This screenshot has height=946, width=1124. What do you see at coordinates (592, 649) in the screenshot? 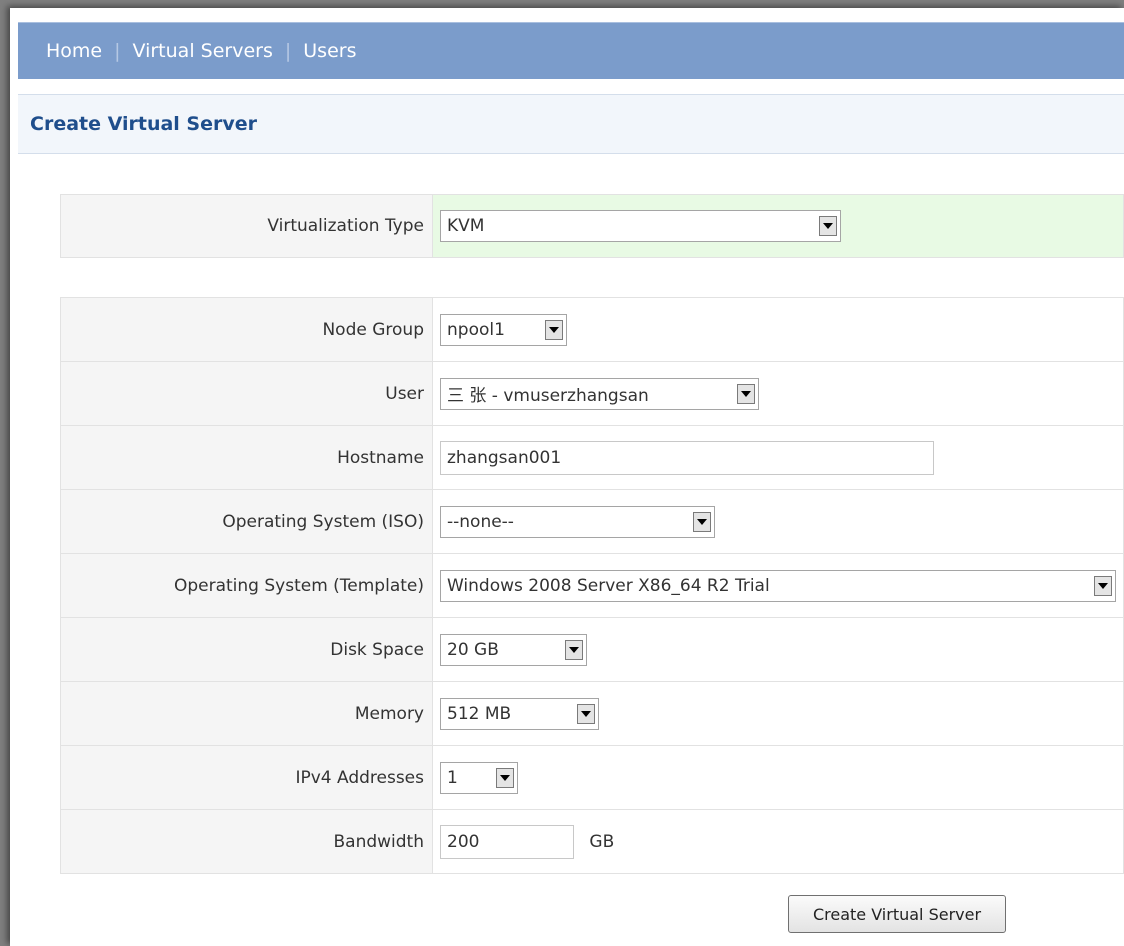
I see `form-row-disk-space: Disk Space 20 GB` at bounding box center [592, 649].